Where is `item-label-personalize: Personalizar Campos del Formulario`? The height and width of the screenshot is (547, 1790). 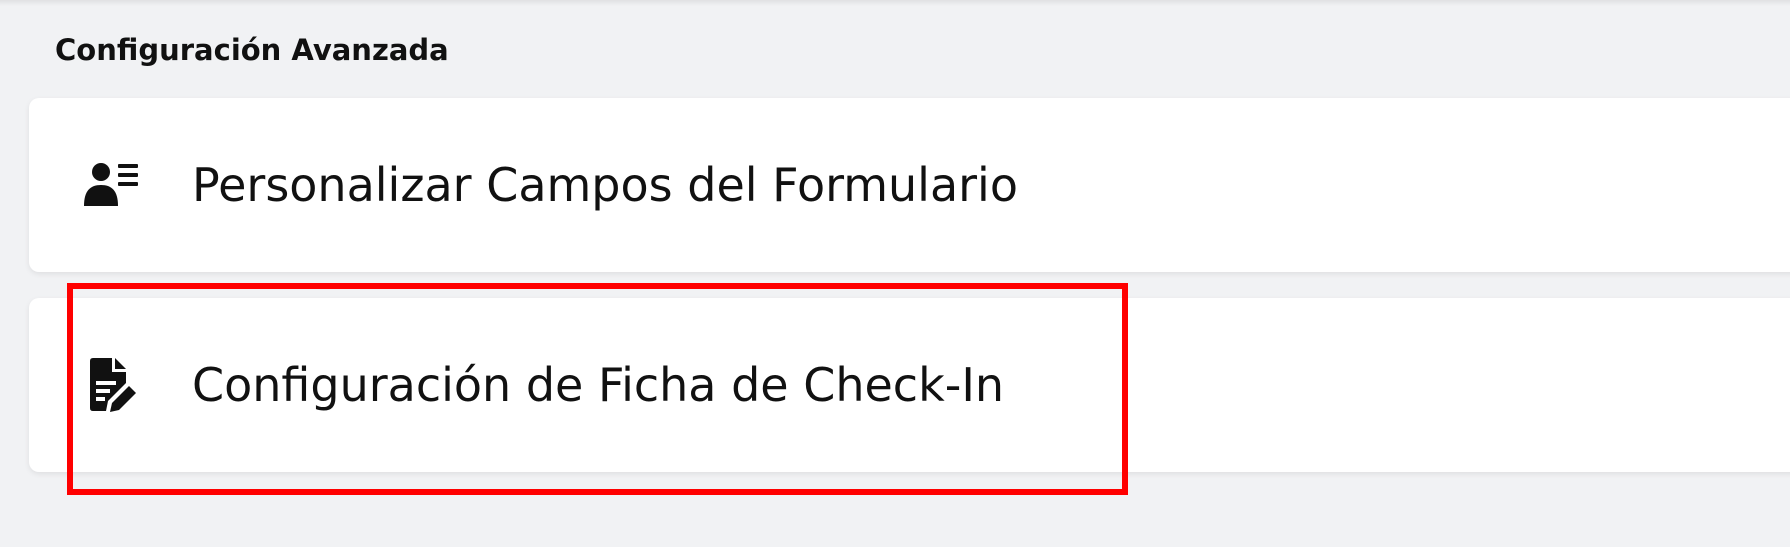 item-label-personalize: Personalizar Campos del Formulario is located at coordinates (605, 185).